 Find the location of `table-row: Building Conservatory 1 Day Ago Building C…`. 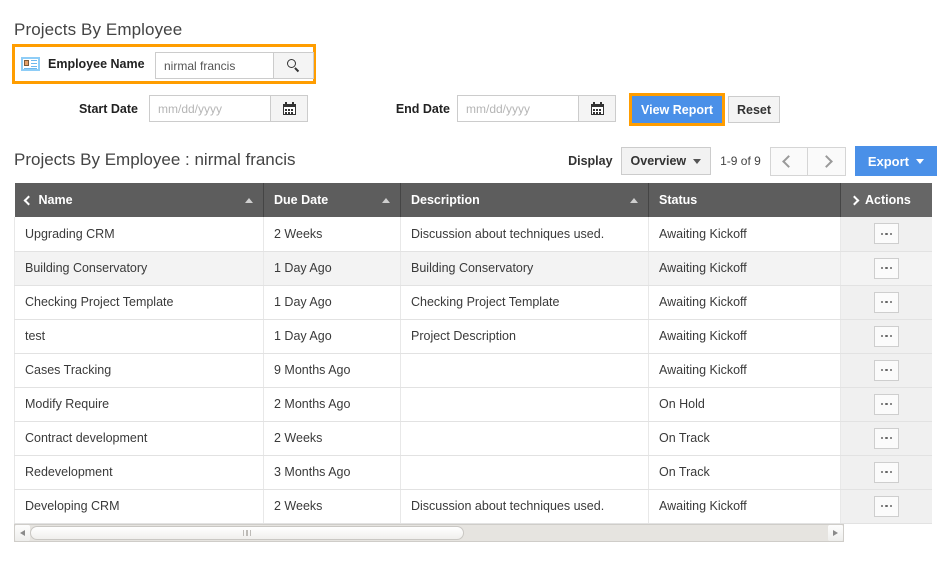

table-row: Building Conservatory 1 Day Ago Building C… is located at coordinates (473, 268).